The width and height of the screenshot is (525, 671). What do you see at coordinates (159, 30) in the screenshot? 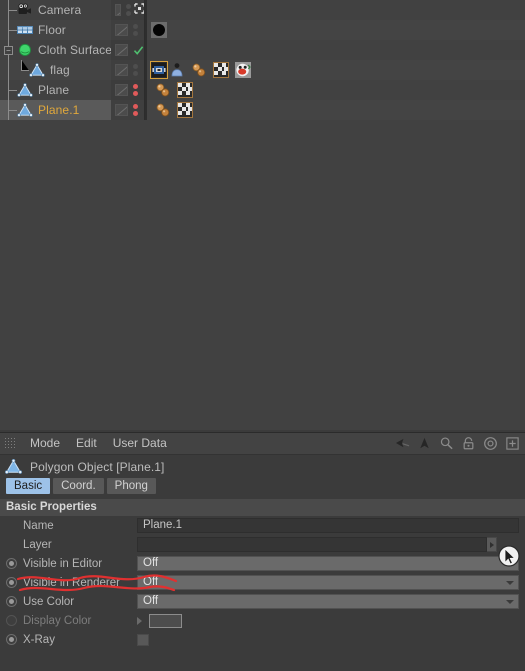
I see `material-preview-tag` at bounding box center [159, 30].